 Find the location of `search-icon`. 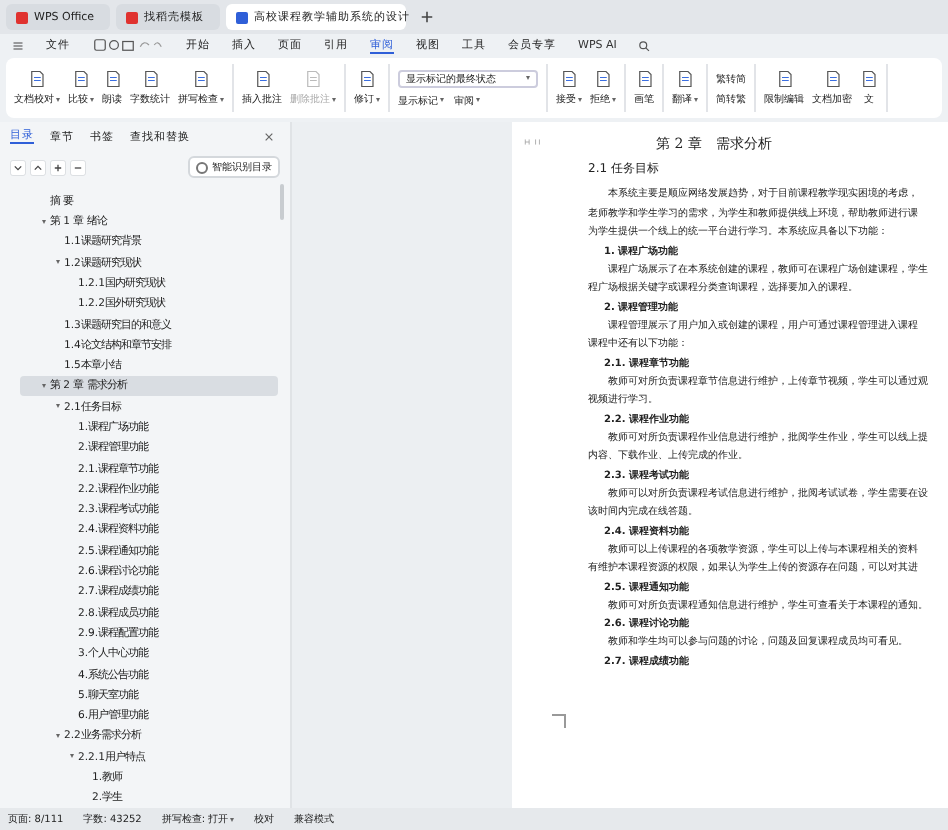

search-icon is located at coordinates (644, 45).